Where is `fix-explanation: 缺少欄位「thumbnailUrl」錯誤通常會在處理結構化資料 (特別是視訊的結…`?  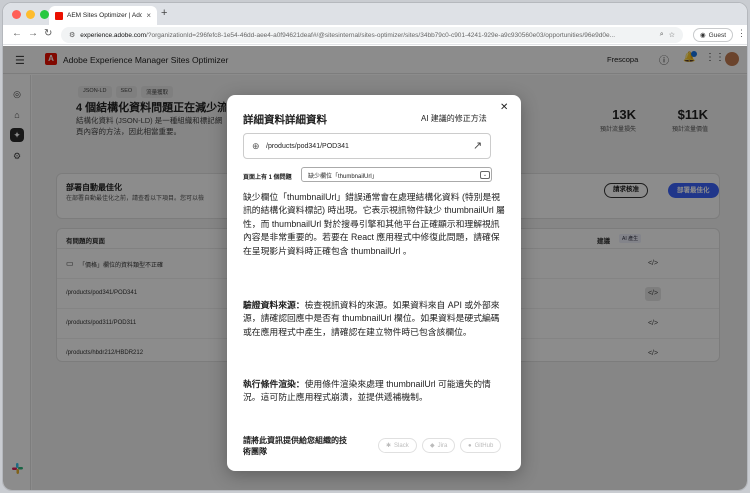 fix-explanation: 缺少欄位「thumbnailUrl」錯誤通常會在處理結構化資料 (特別是視訊的結… is located at coordinates (374, 224).